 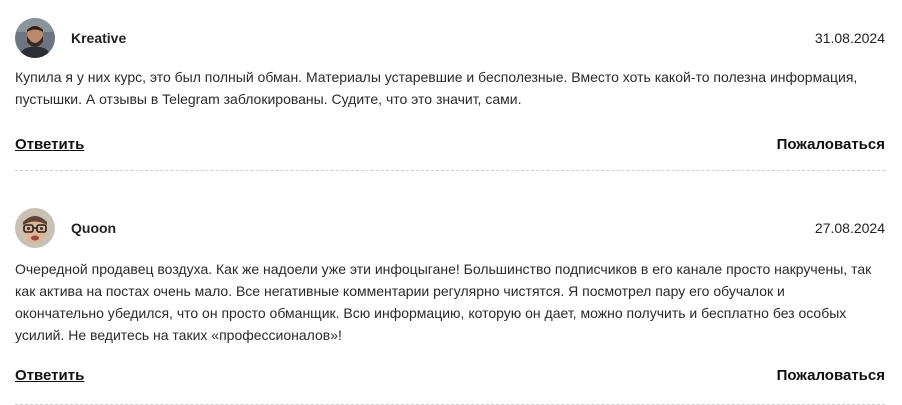 I want to click on comment-author: Kreative, so click(x=99, y=38).